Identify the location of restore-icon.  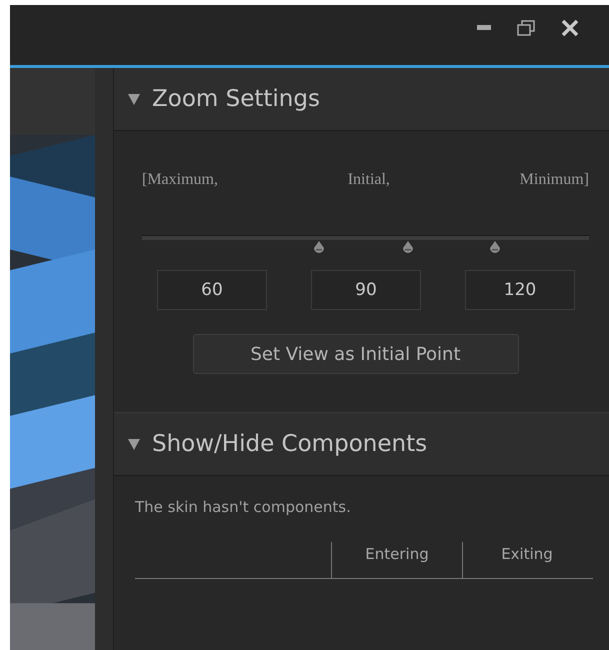
(526, 28).